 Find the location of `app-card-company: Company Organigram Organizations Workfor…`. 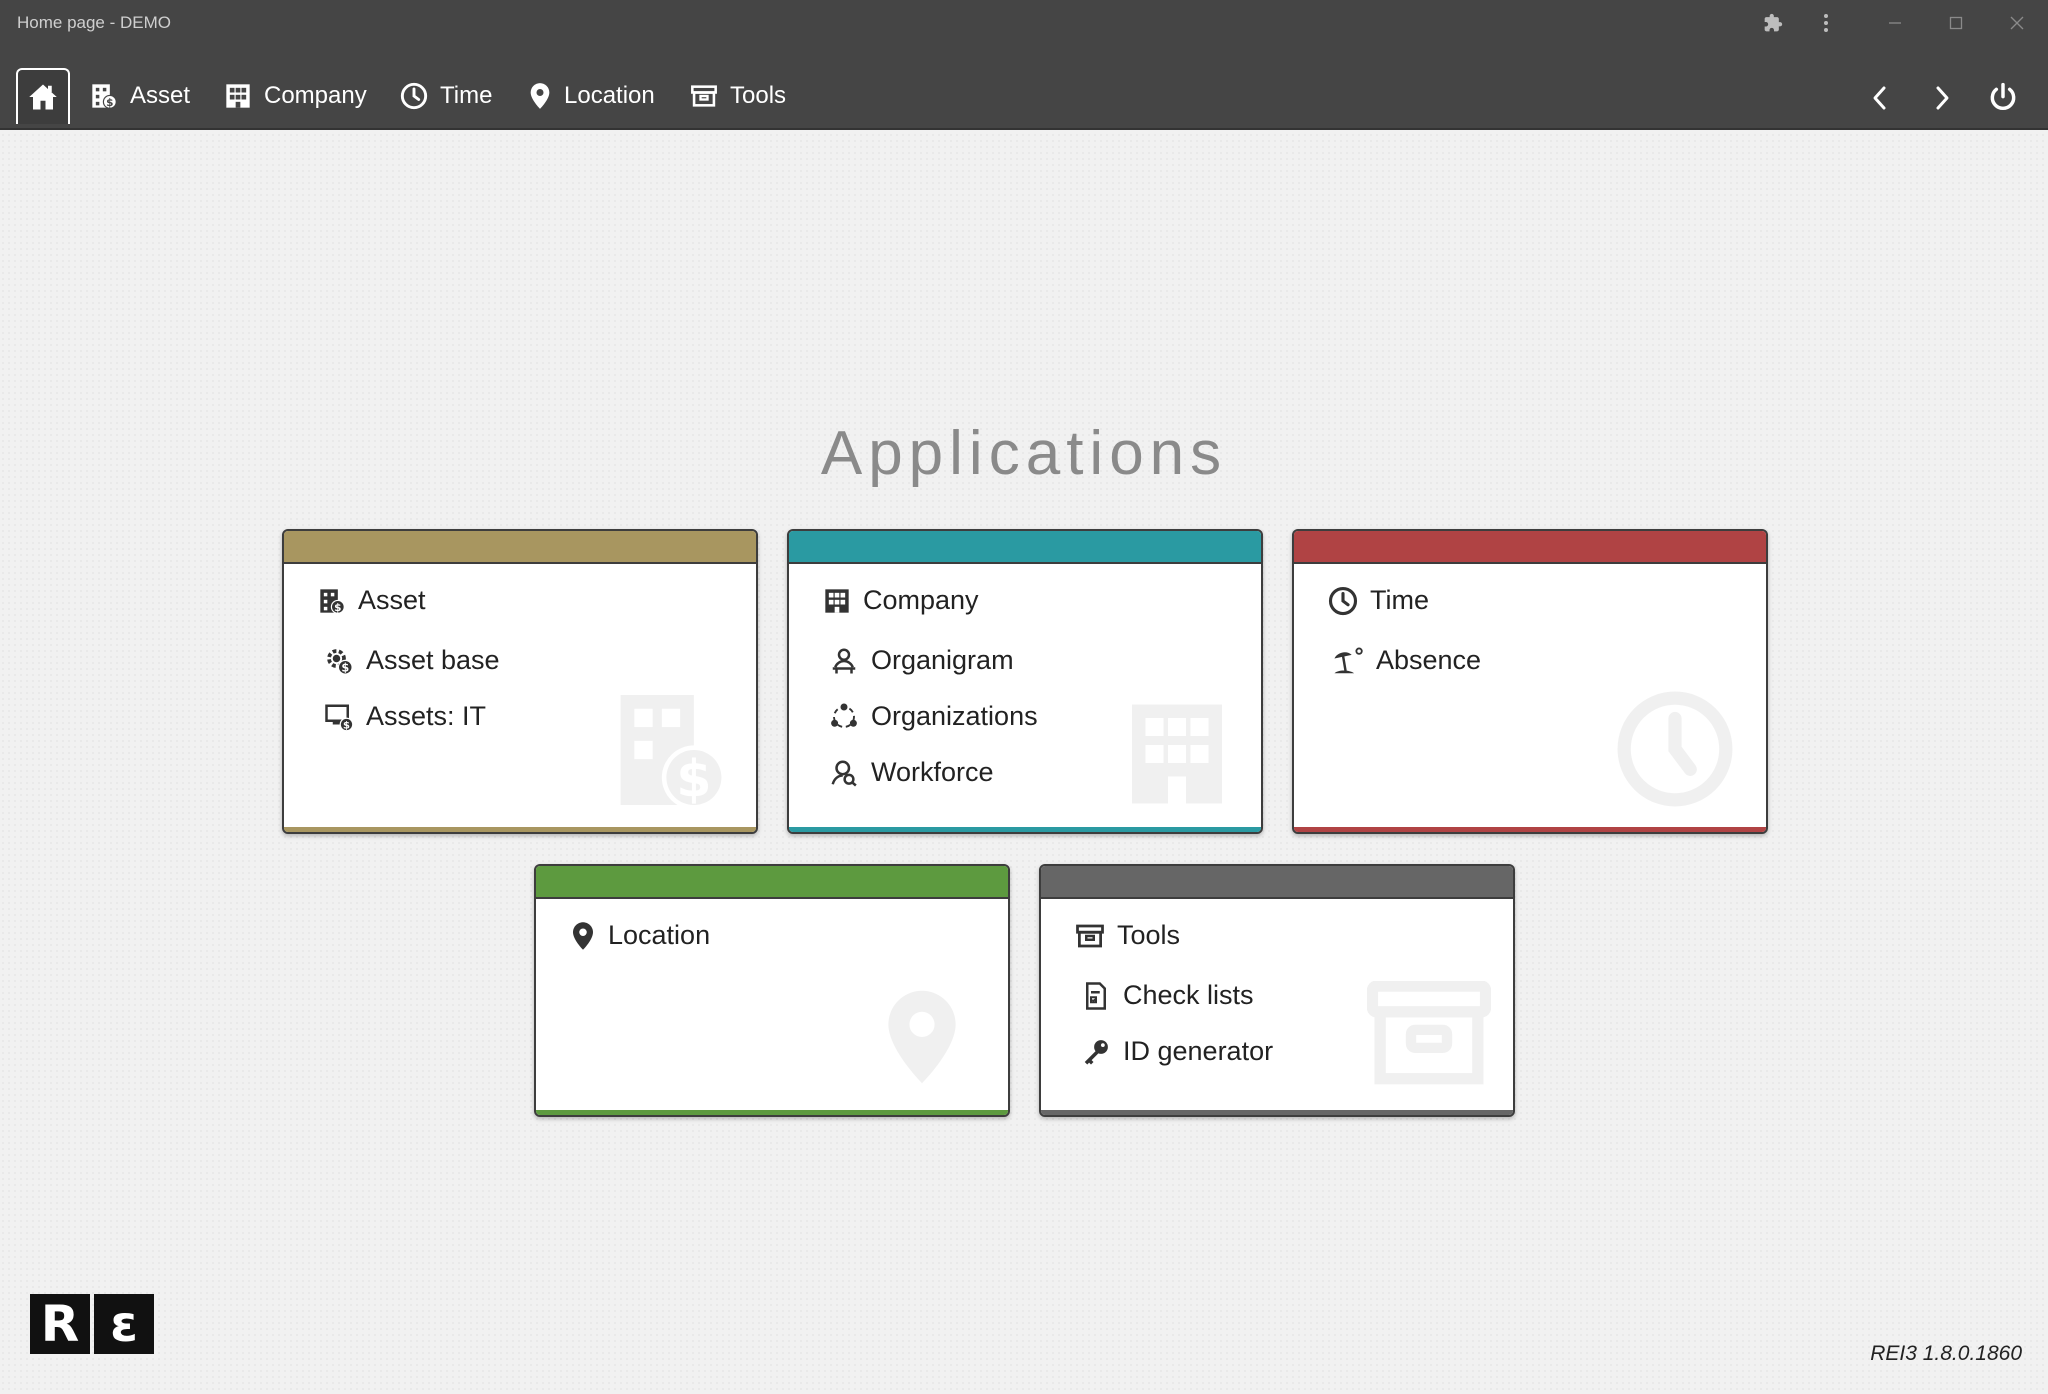

app-card-company: Company Organigram Organizations Workfor… is located at coordinates (1025, 681).